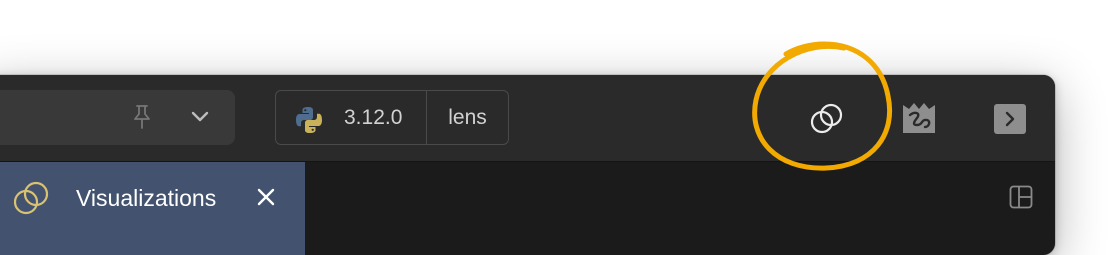 The width and height of the screenshot is (1109, 255). I want to click on layout-toggle-icon, so click(1021, 197).